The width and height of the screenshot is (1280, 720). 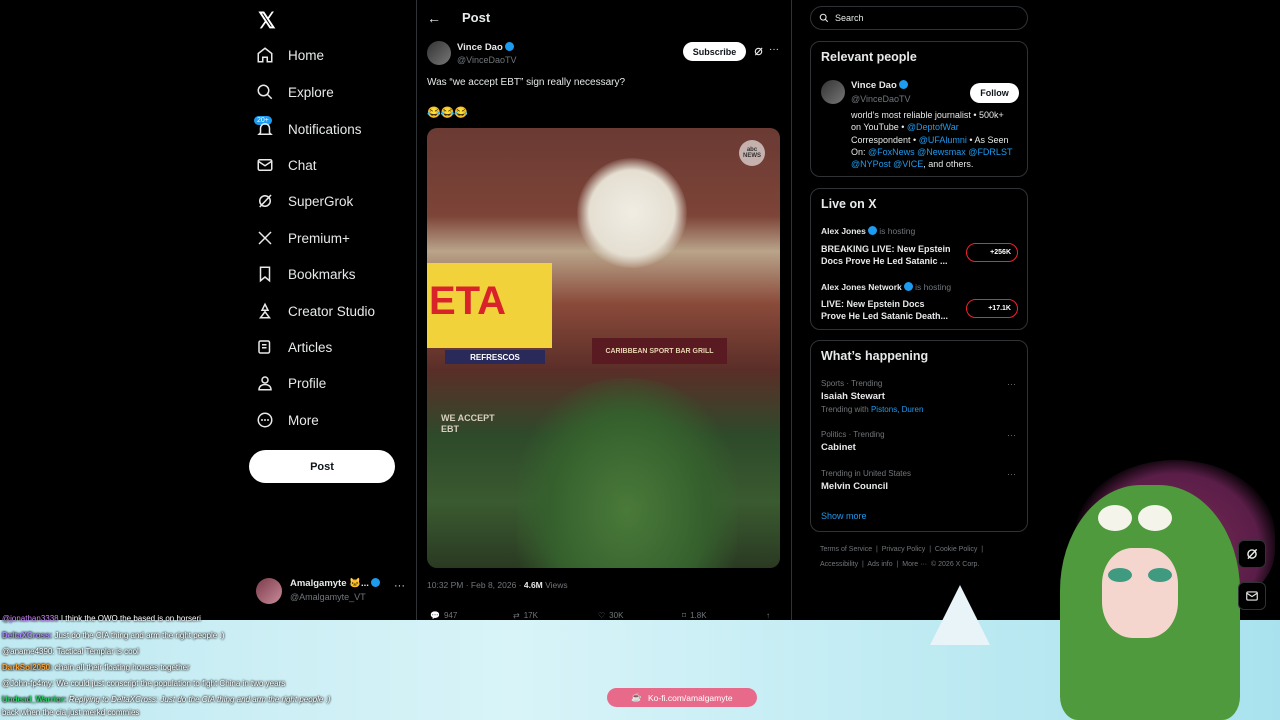 What do you see at coordinates (955, 564) in the screenshot?
I see `copyright: © 2026 X Corp.` at bounding box center [955, 564].